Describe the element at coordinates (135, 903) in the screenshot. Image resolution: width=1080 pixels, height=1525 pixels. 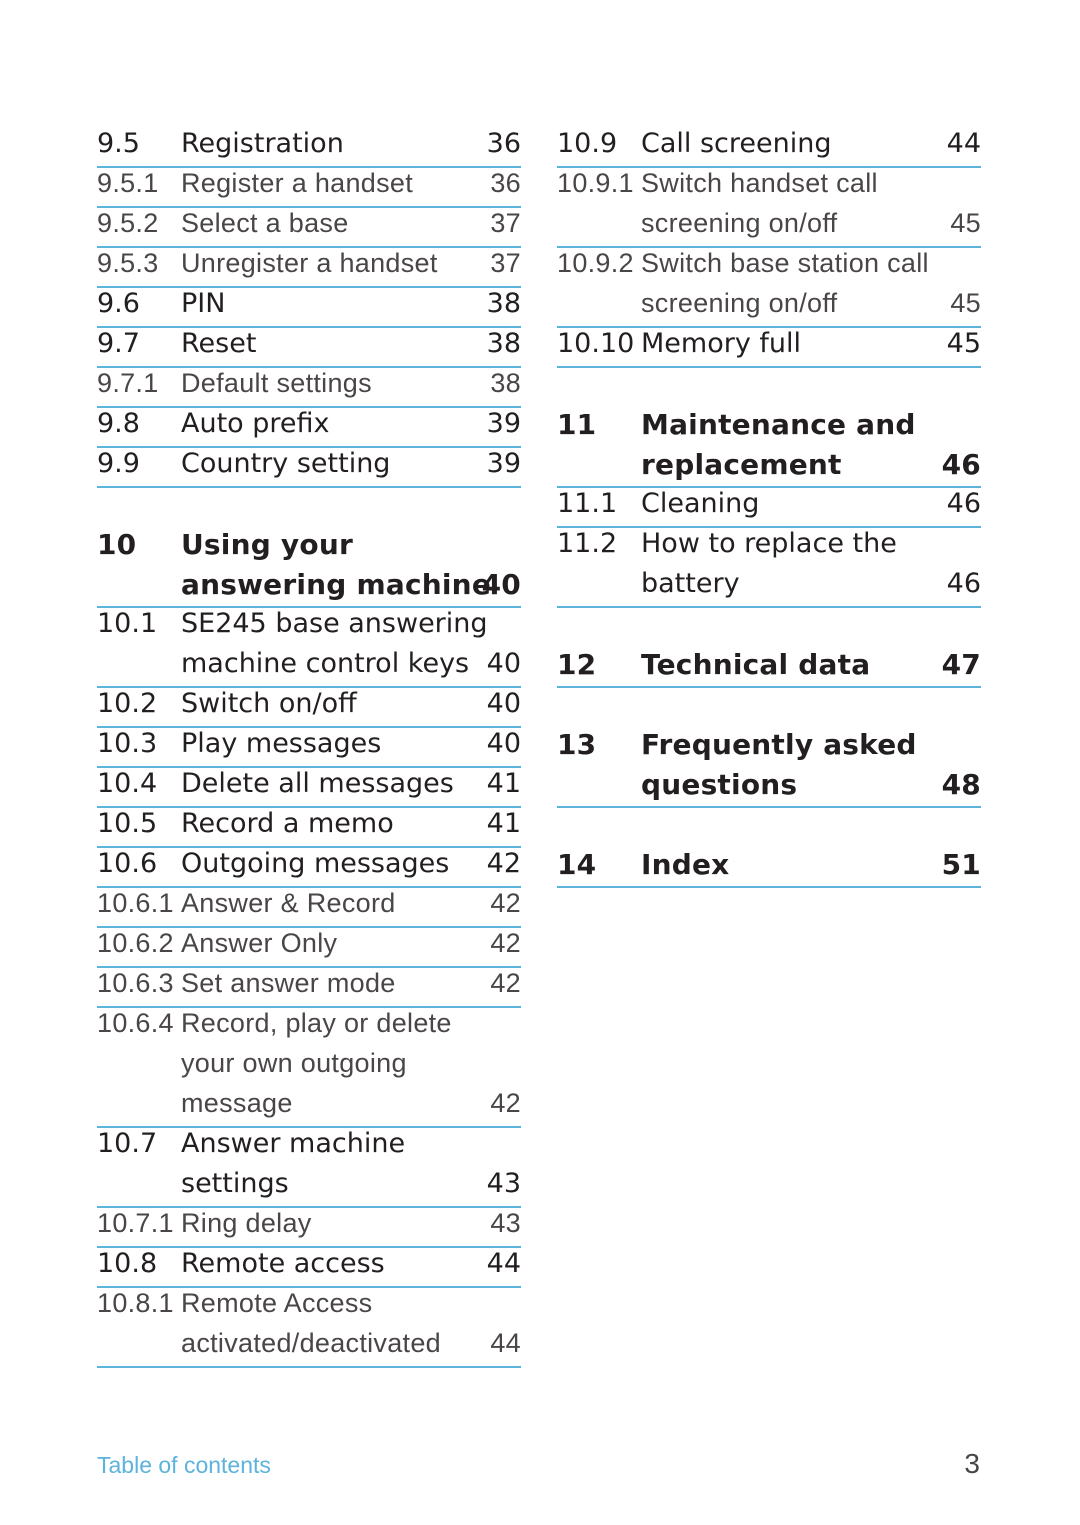
I see `toc-entry-number: 10.6.1` at that location.